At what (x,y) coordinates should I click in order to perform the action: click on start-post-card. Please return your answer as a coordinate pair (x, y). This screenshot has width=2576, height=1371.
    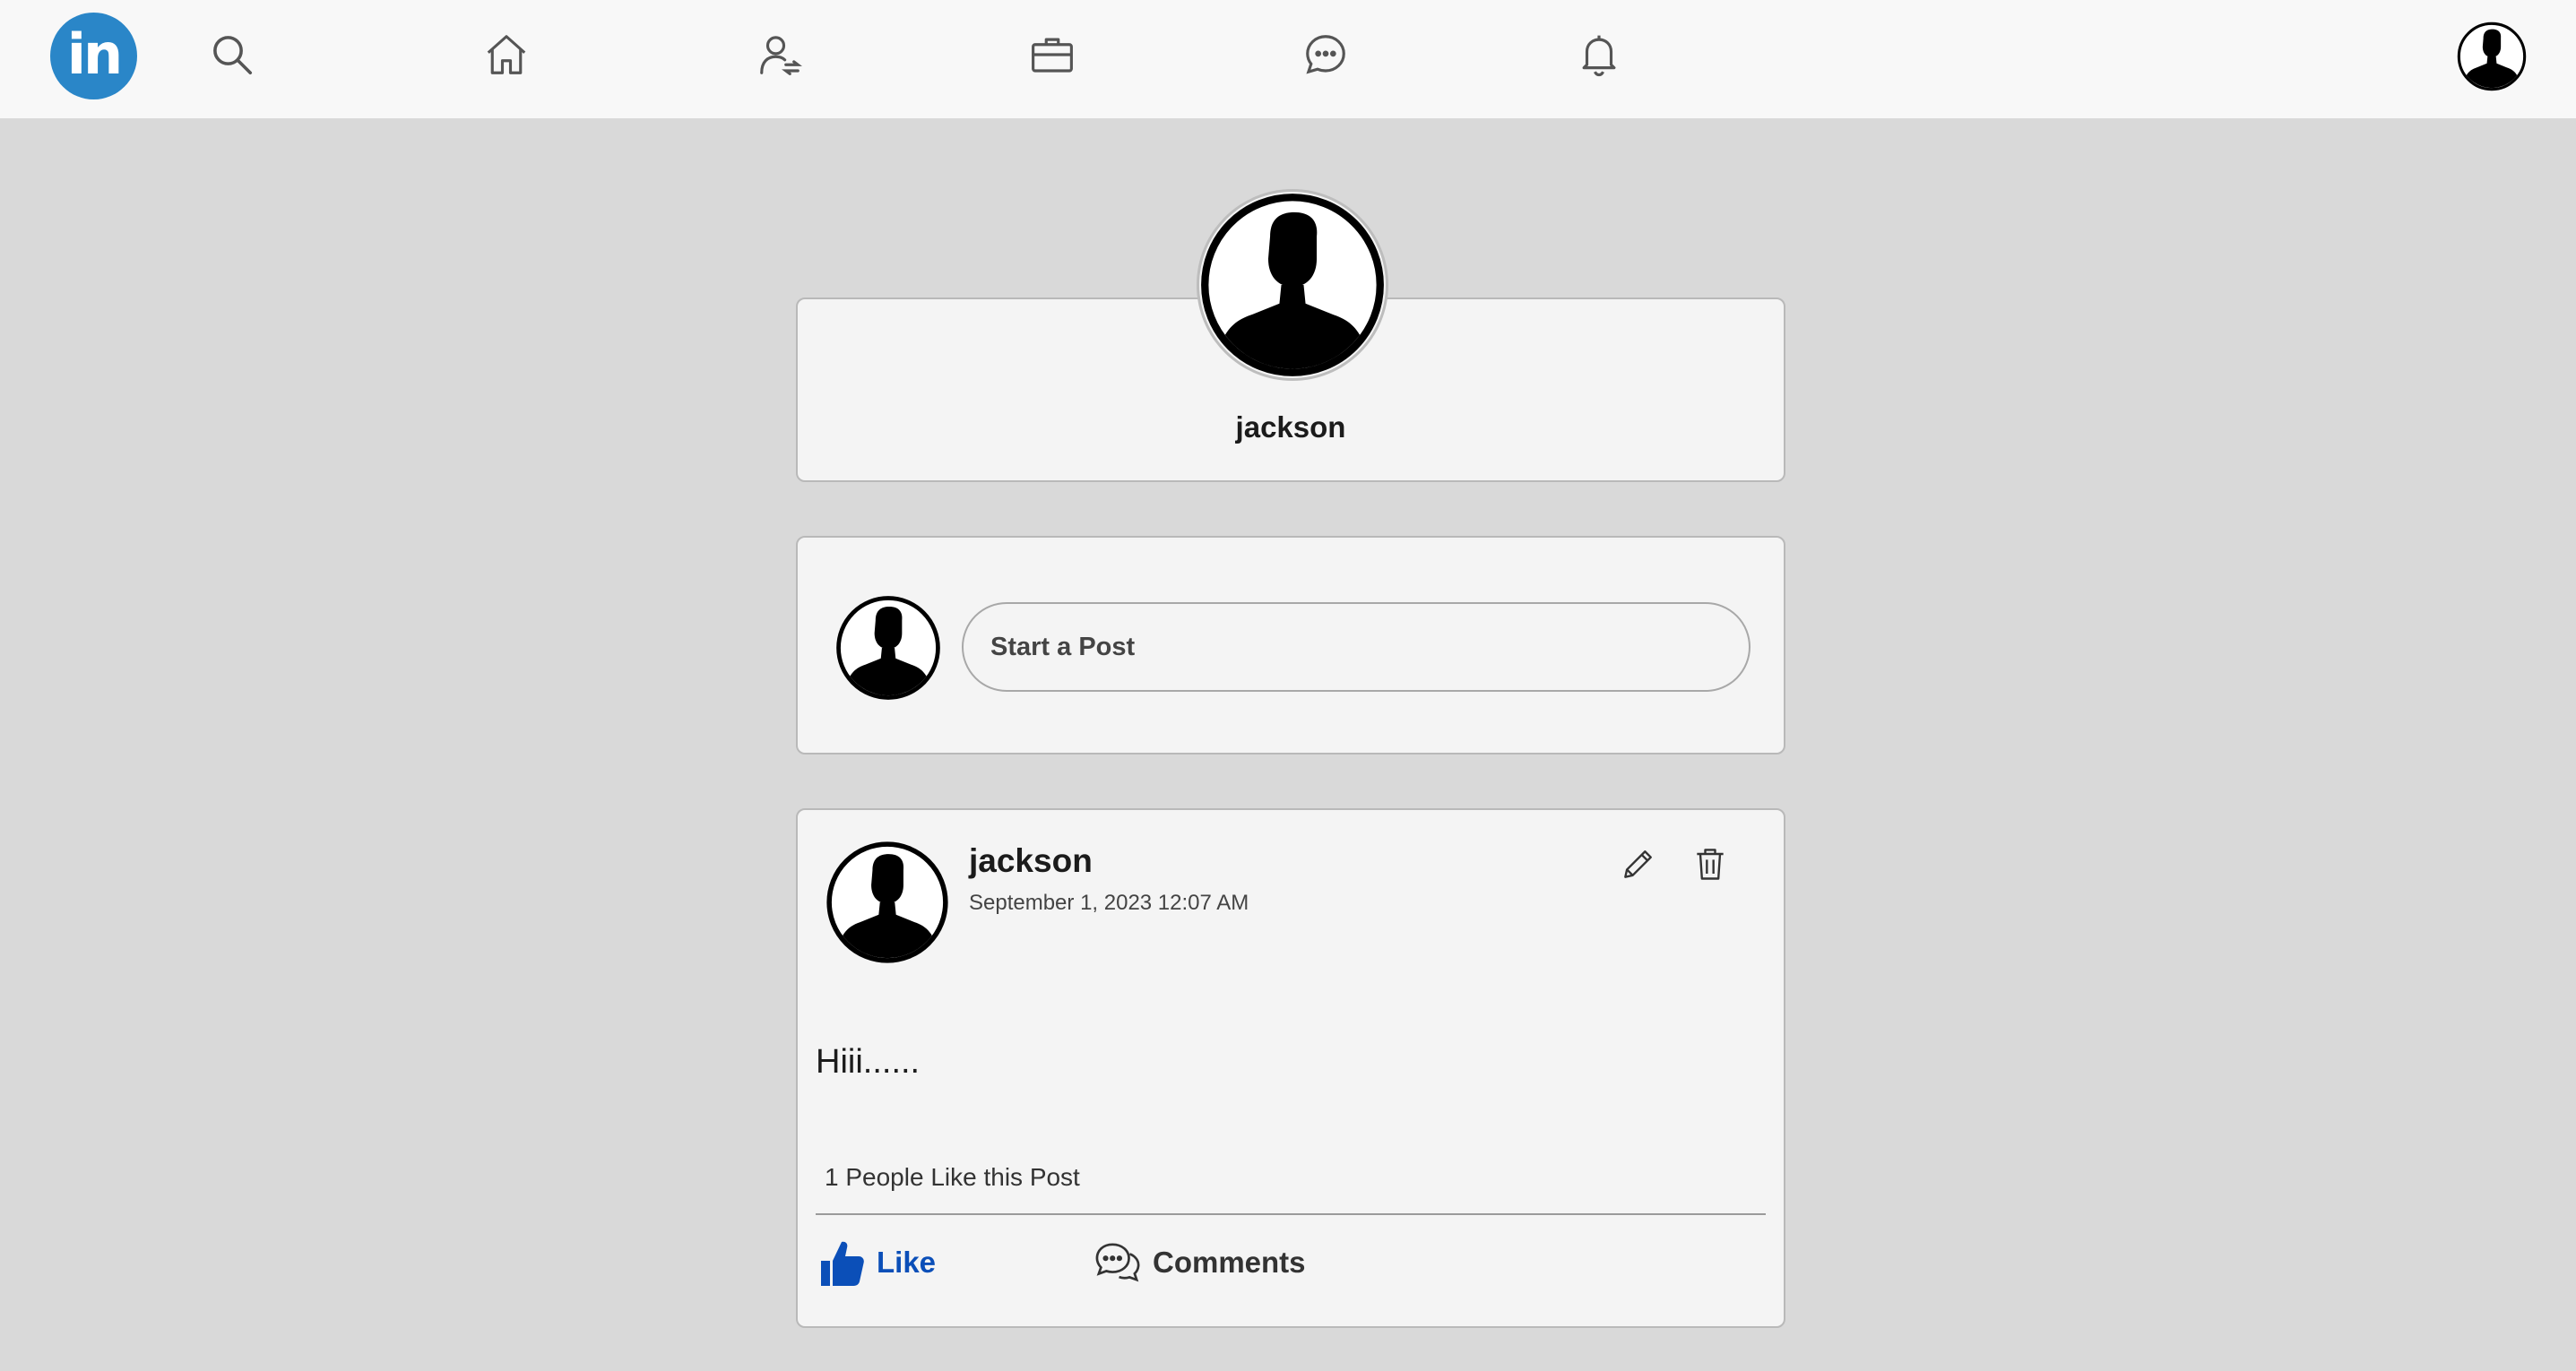
    Looking at the image, I should click on (1290, 645).